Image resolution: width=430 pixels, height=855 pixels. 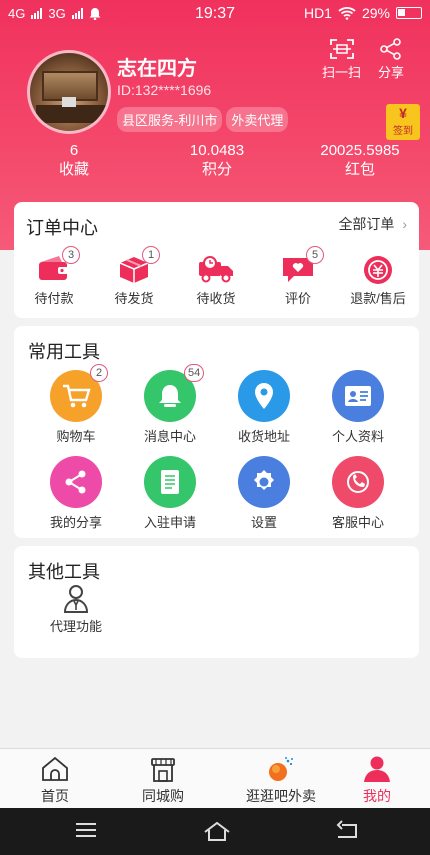 I want to click on tag-region: 县区服务-利川市, so click(x=170, y=119).